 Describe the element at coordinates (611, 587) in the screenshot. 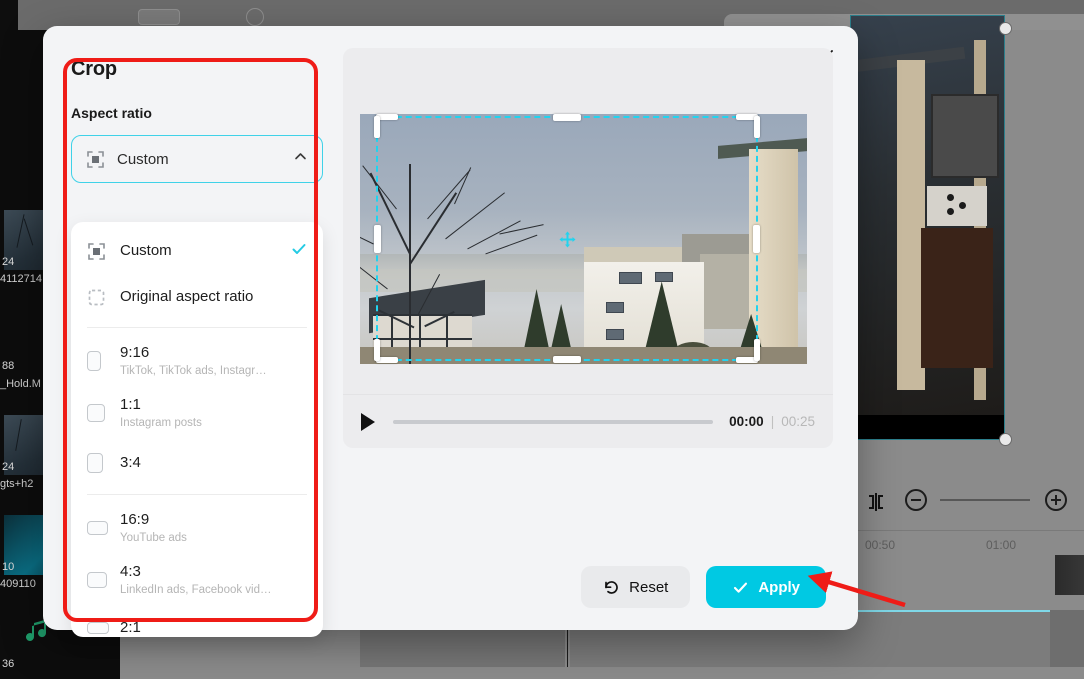

I see `undo-icon` at that location.